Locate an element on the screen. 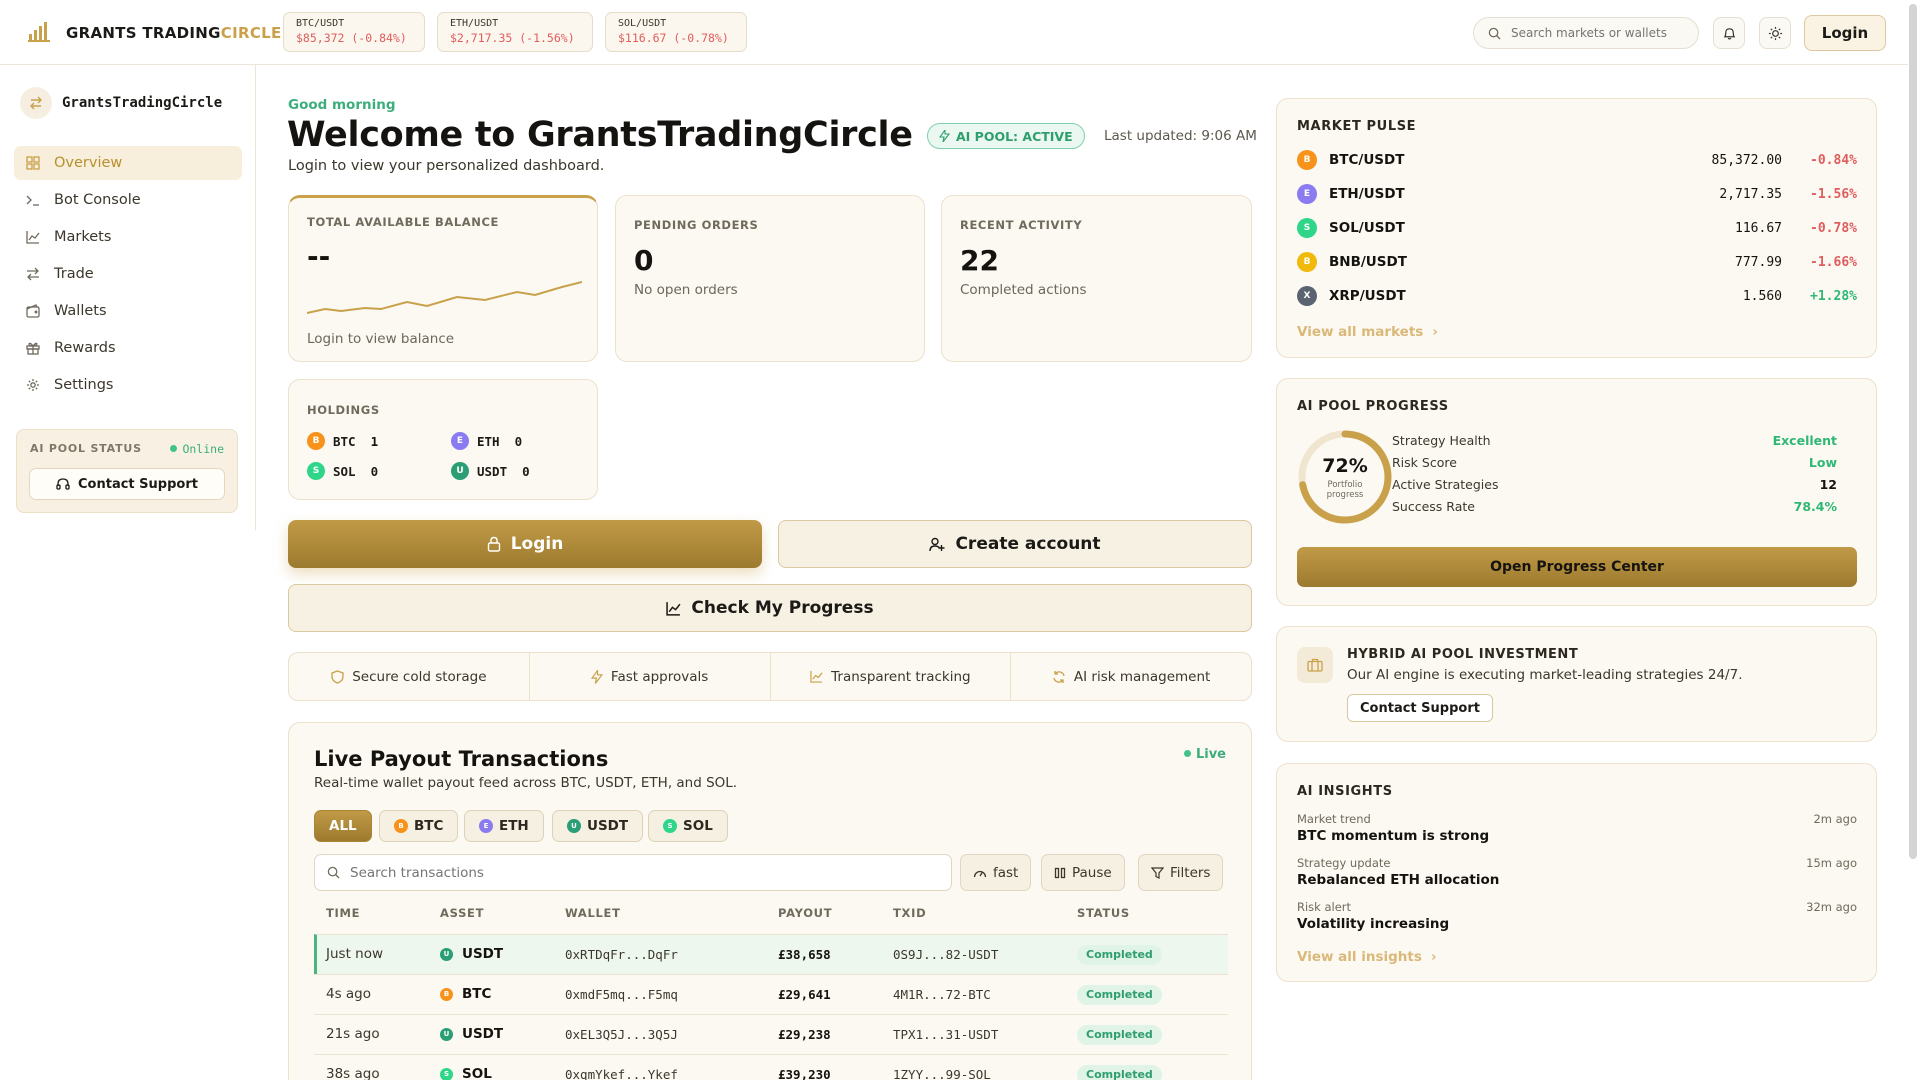  ticker-sol: SOL/USDT $116.67 (-0.78%) is located at coordinates (676, 32).